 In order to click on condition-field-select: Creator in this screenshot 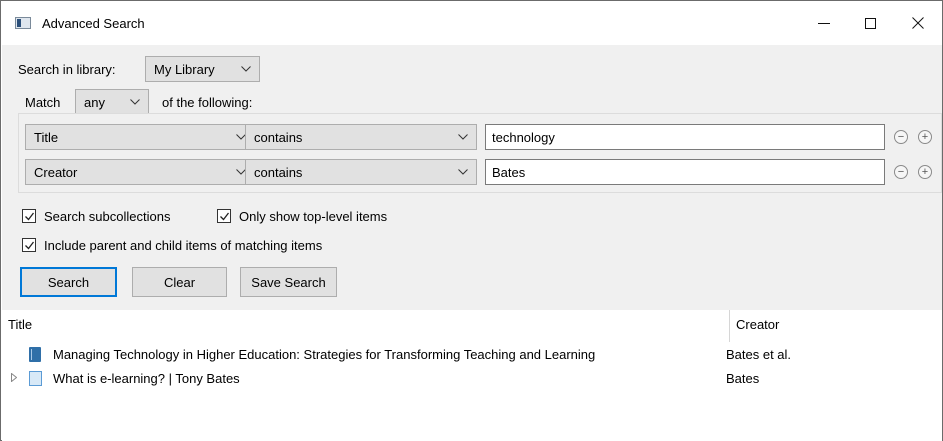, I will do `click(140, 172)`.